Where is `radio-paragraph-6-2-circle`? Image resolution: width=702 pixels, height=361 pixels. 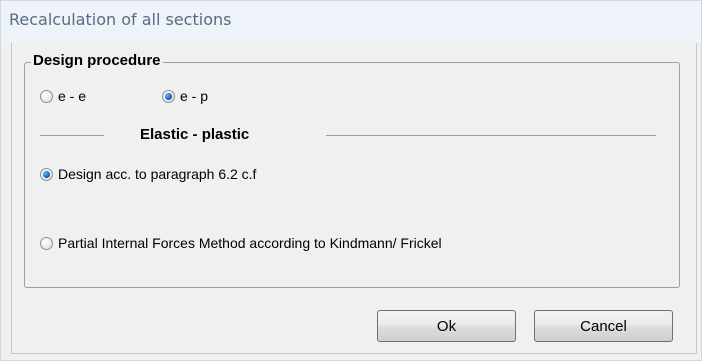
radio-paragraph-6-2-circle is located at coordinates (46, 174).